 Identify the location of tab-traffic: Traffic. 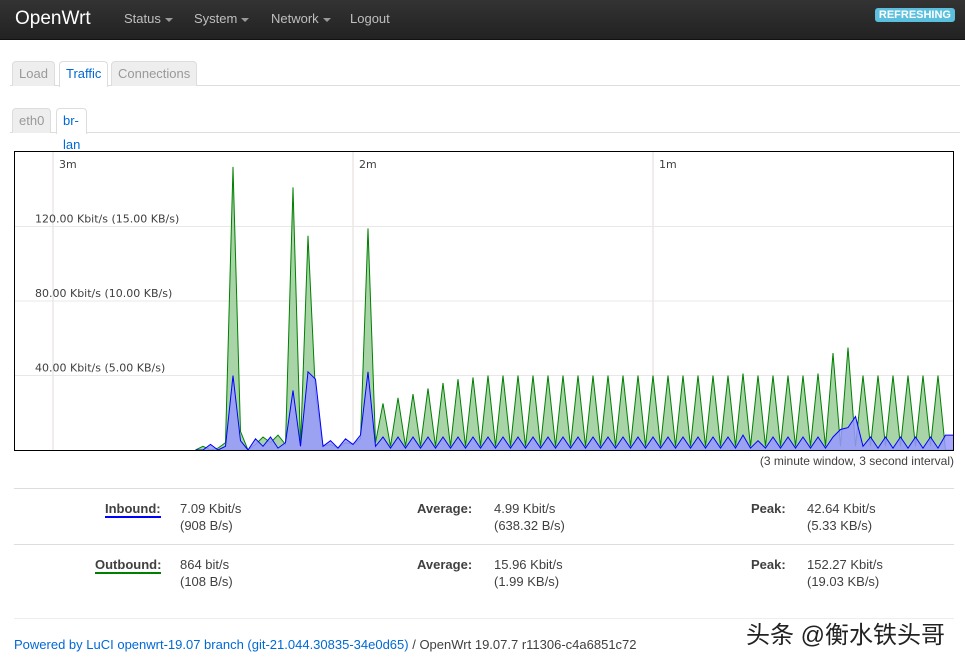
(84, 74).